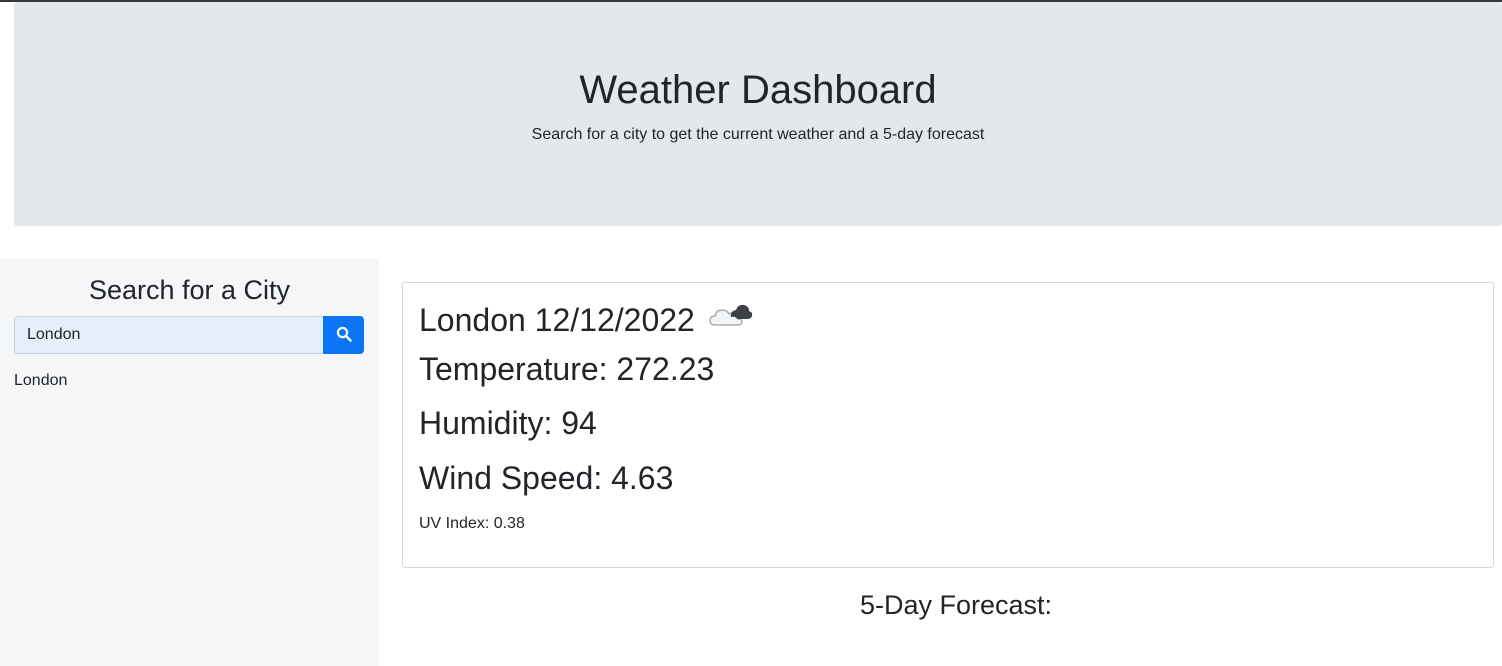 This screenshot has width=1502, height=666. What do you see at coordinates (557, 319) in the screenshot?
I see `city-date: London 12/12/2022` at bounding box center [557, 319].